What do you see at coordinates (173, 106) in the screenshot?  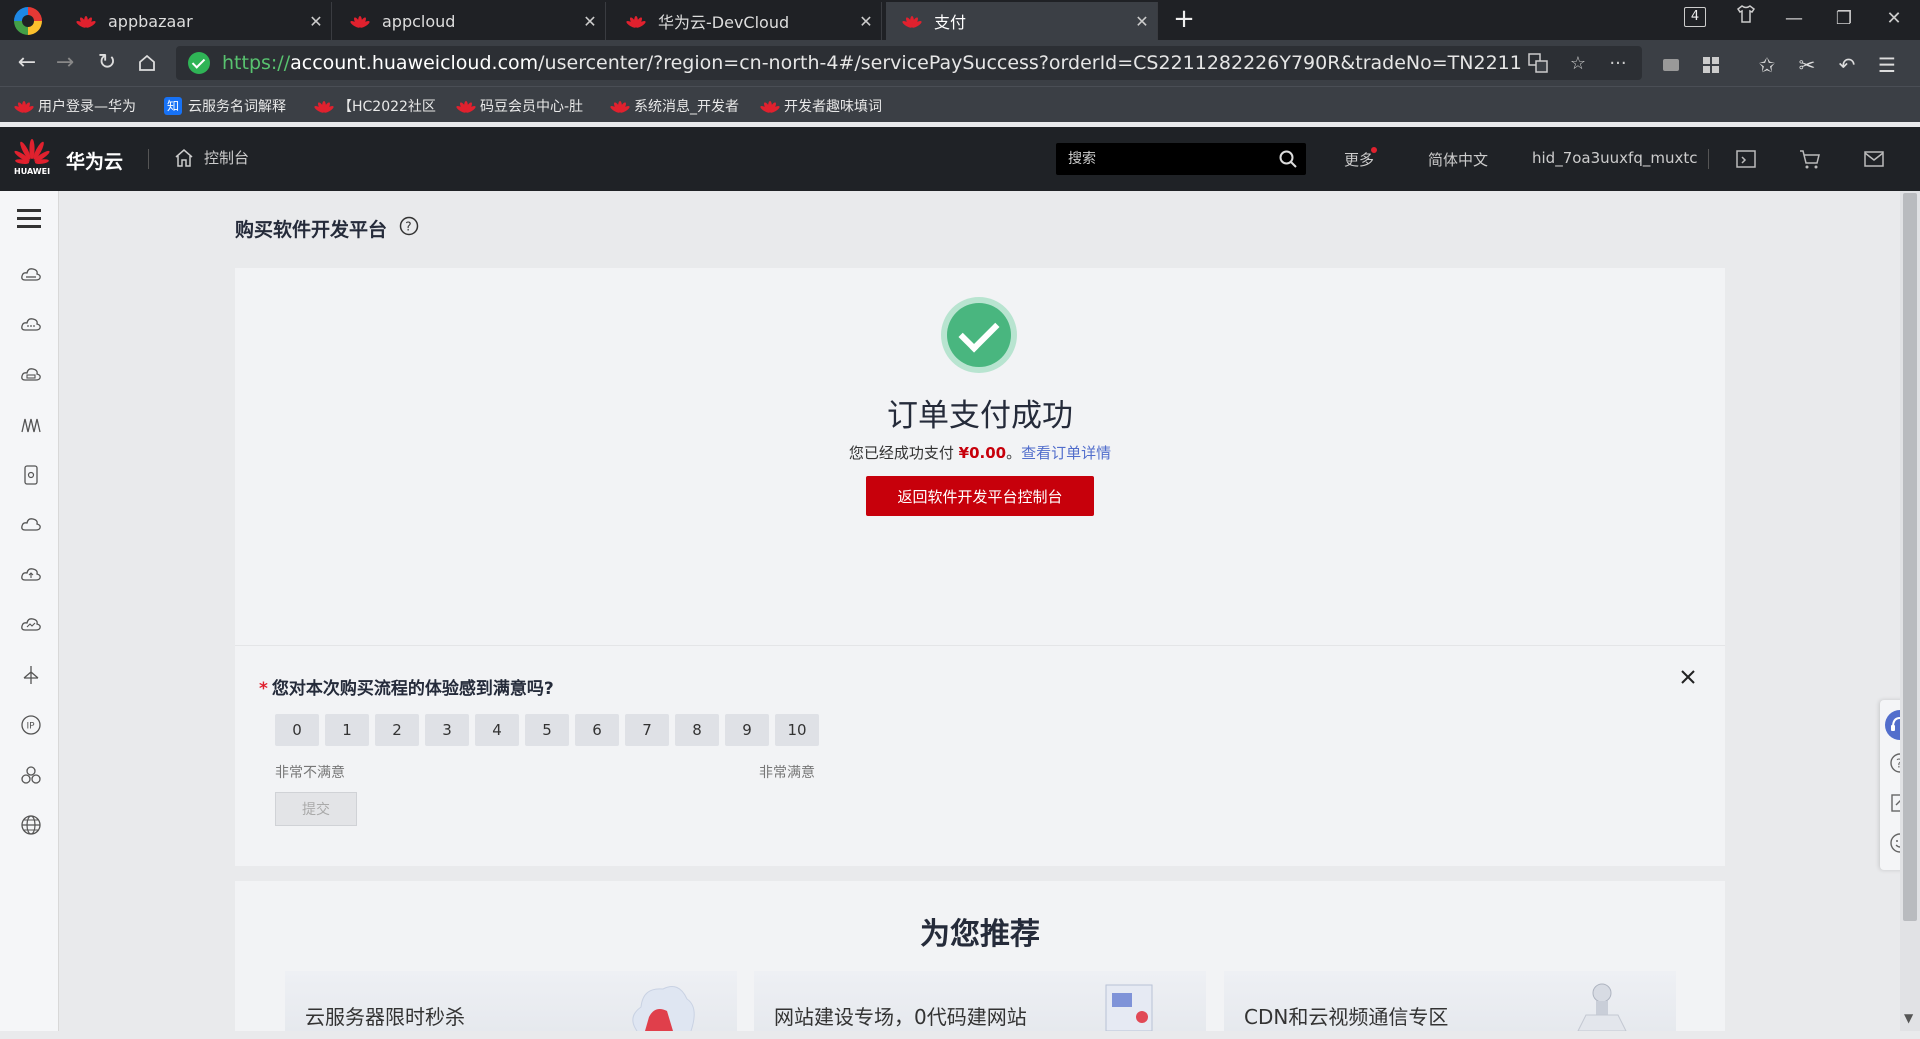 I see `zhihu-favicon-icon: 知` at bounding box center [173, 106].